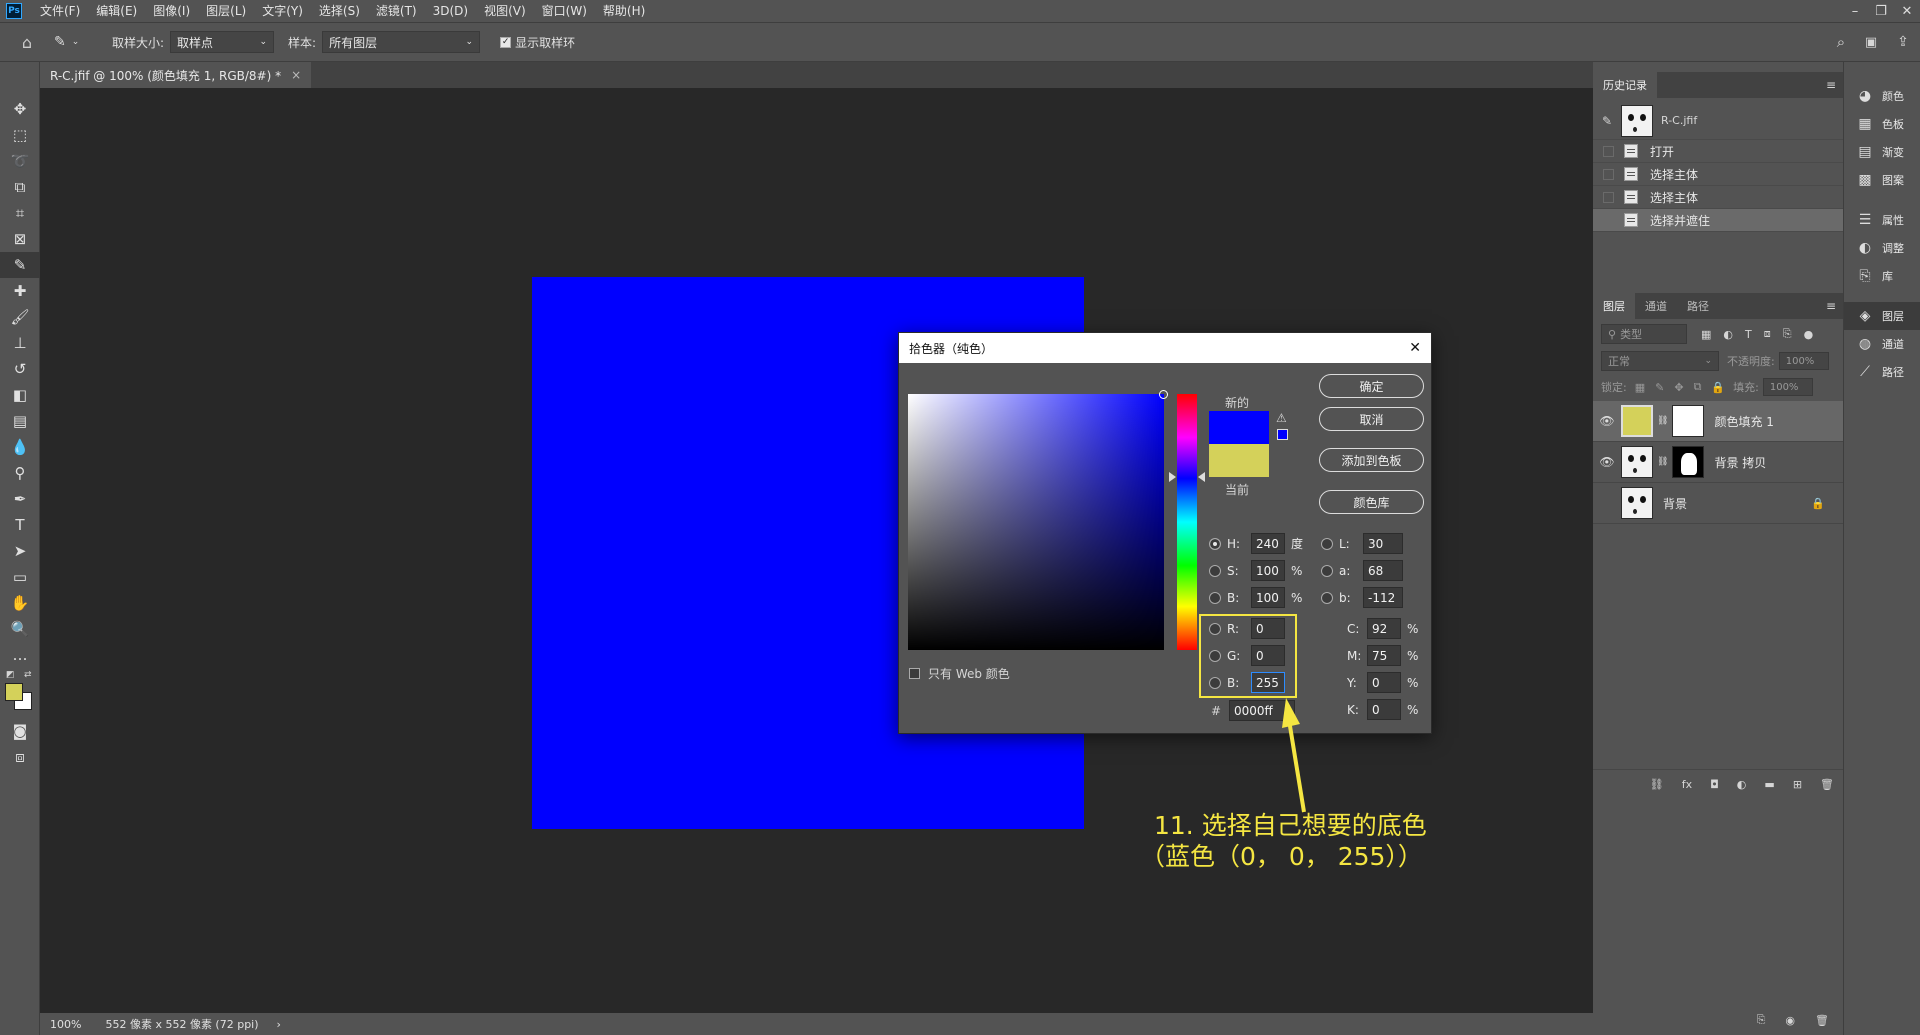  Describe the element at coordinates (1769, 784) in the screenshot. I see `new-group-icon: ▬` at that location.